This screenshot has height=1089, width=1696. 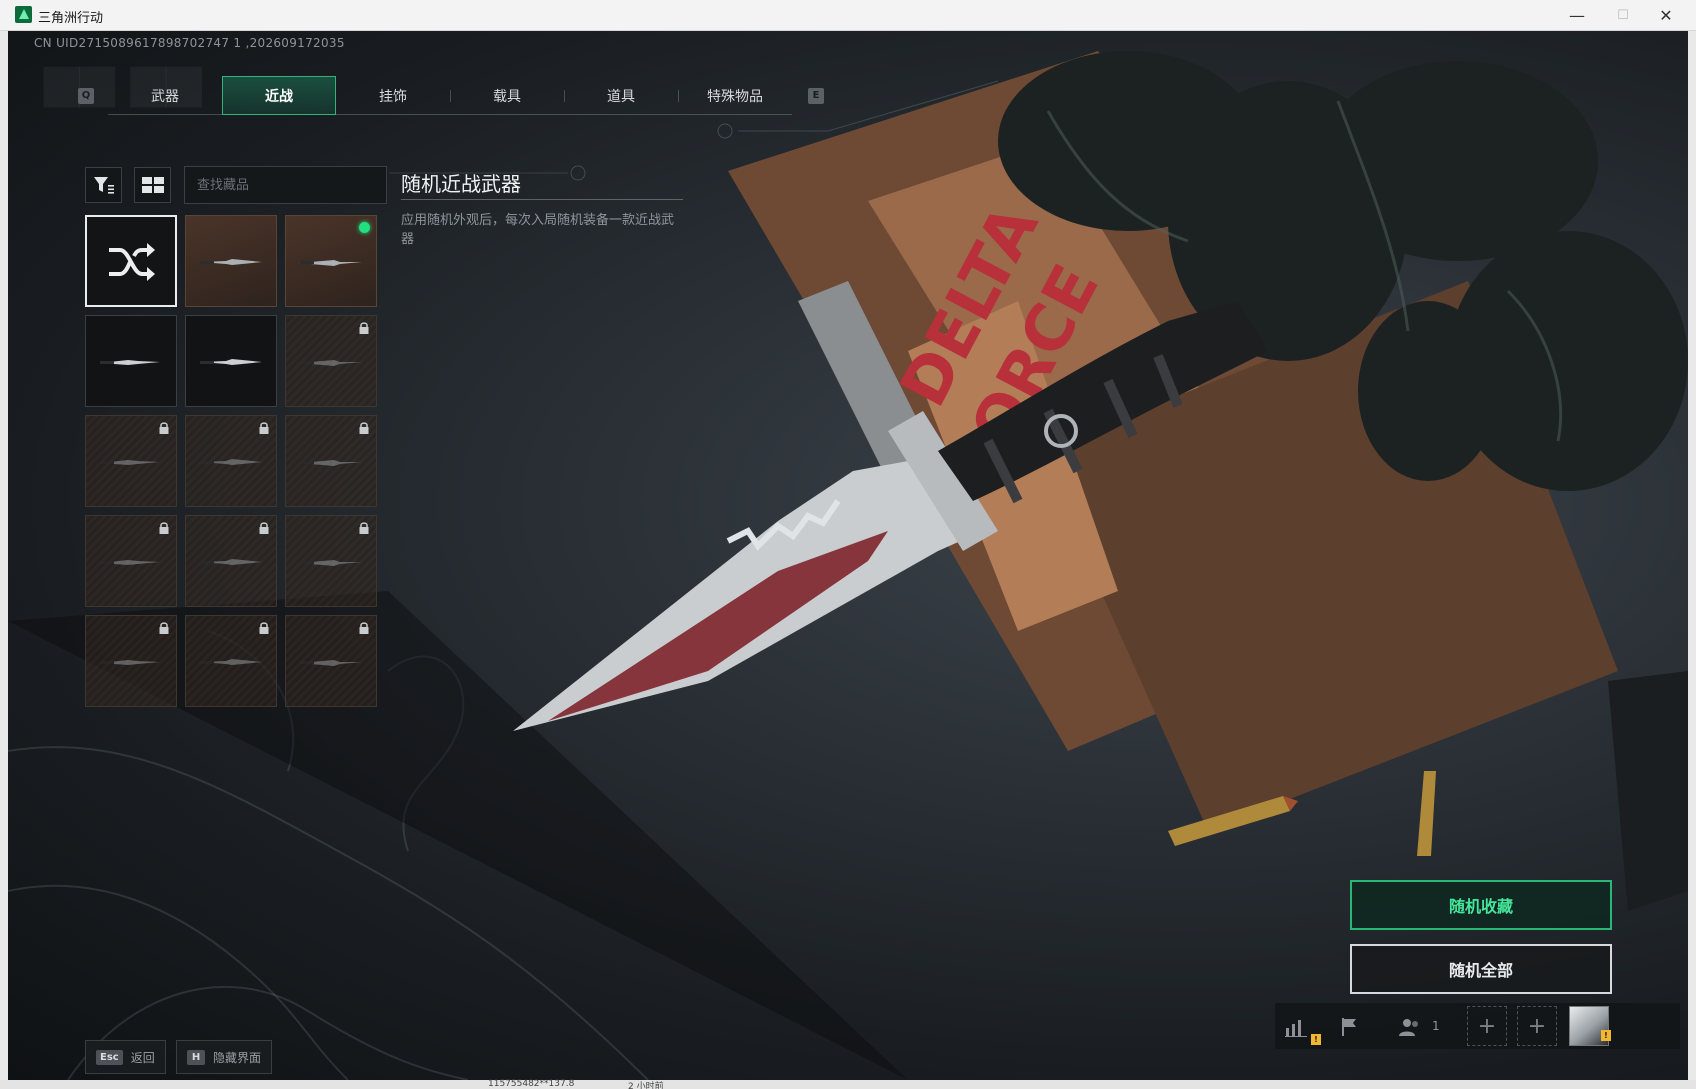 I want to click on search-input, so click(x=285, y=185).